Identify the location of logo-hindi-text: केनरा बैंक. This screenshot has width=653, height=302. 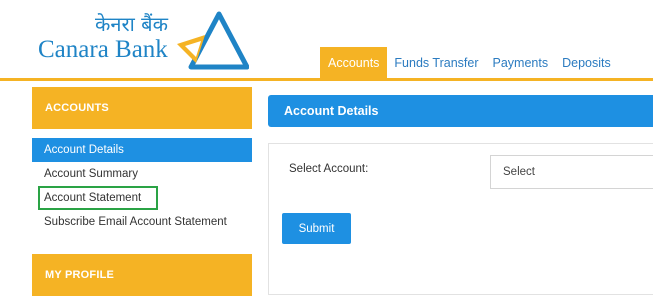
(131, 24).